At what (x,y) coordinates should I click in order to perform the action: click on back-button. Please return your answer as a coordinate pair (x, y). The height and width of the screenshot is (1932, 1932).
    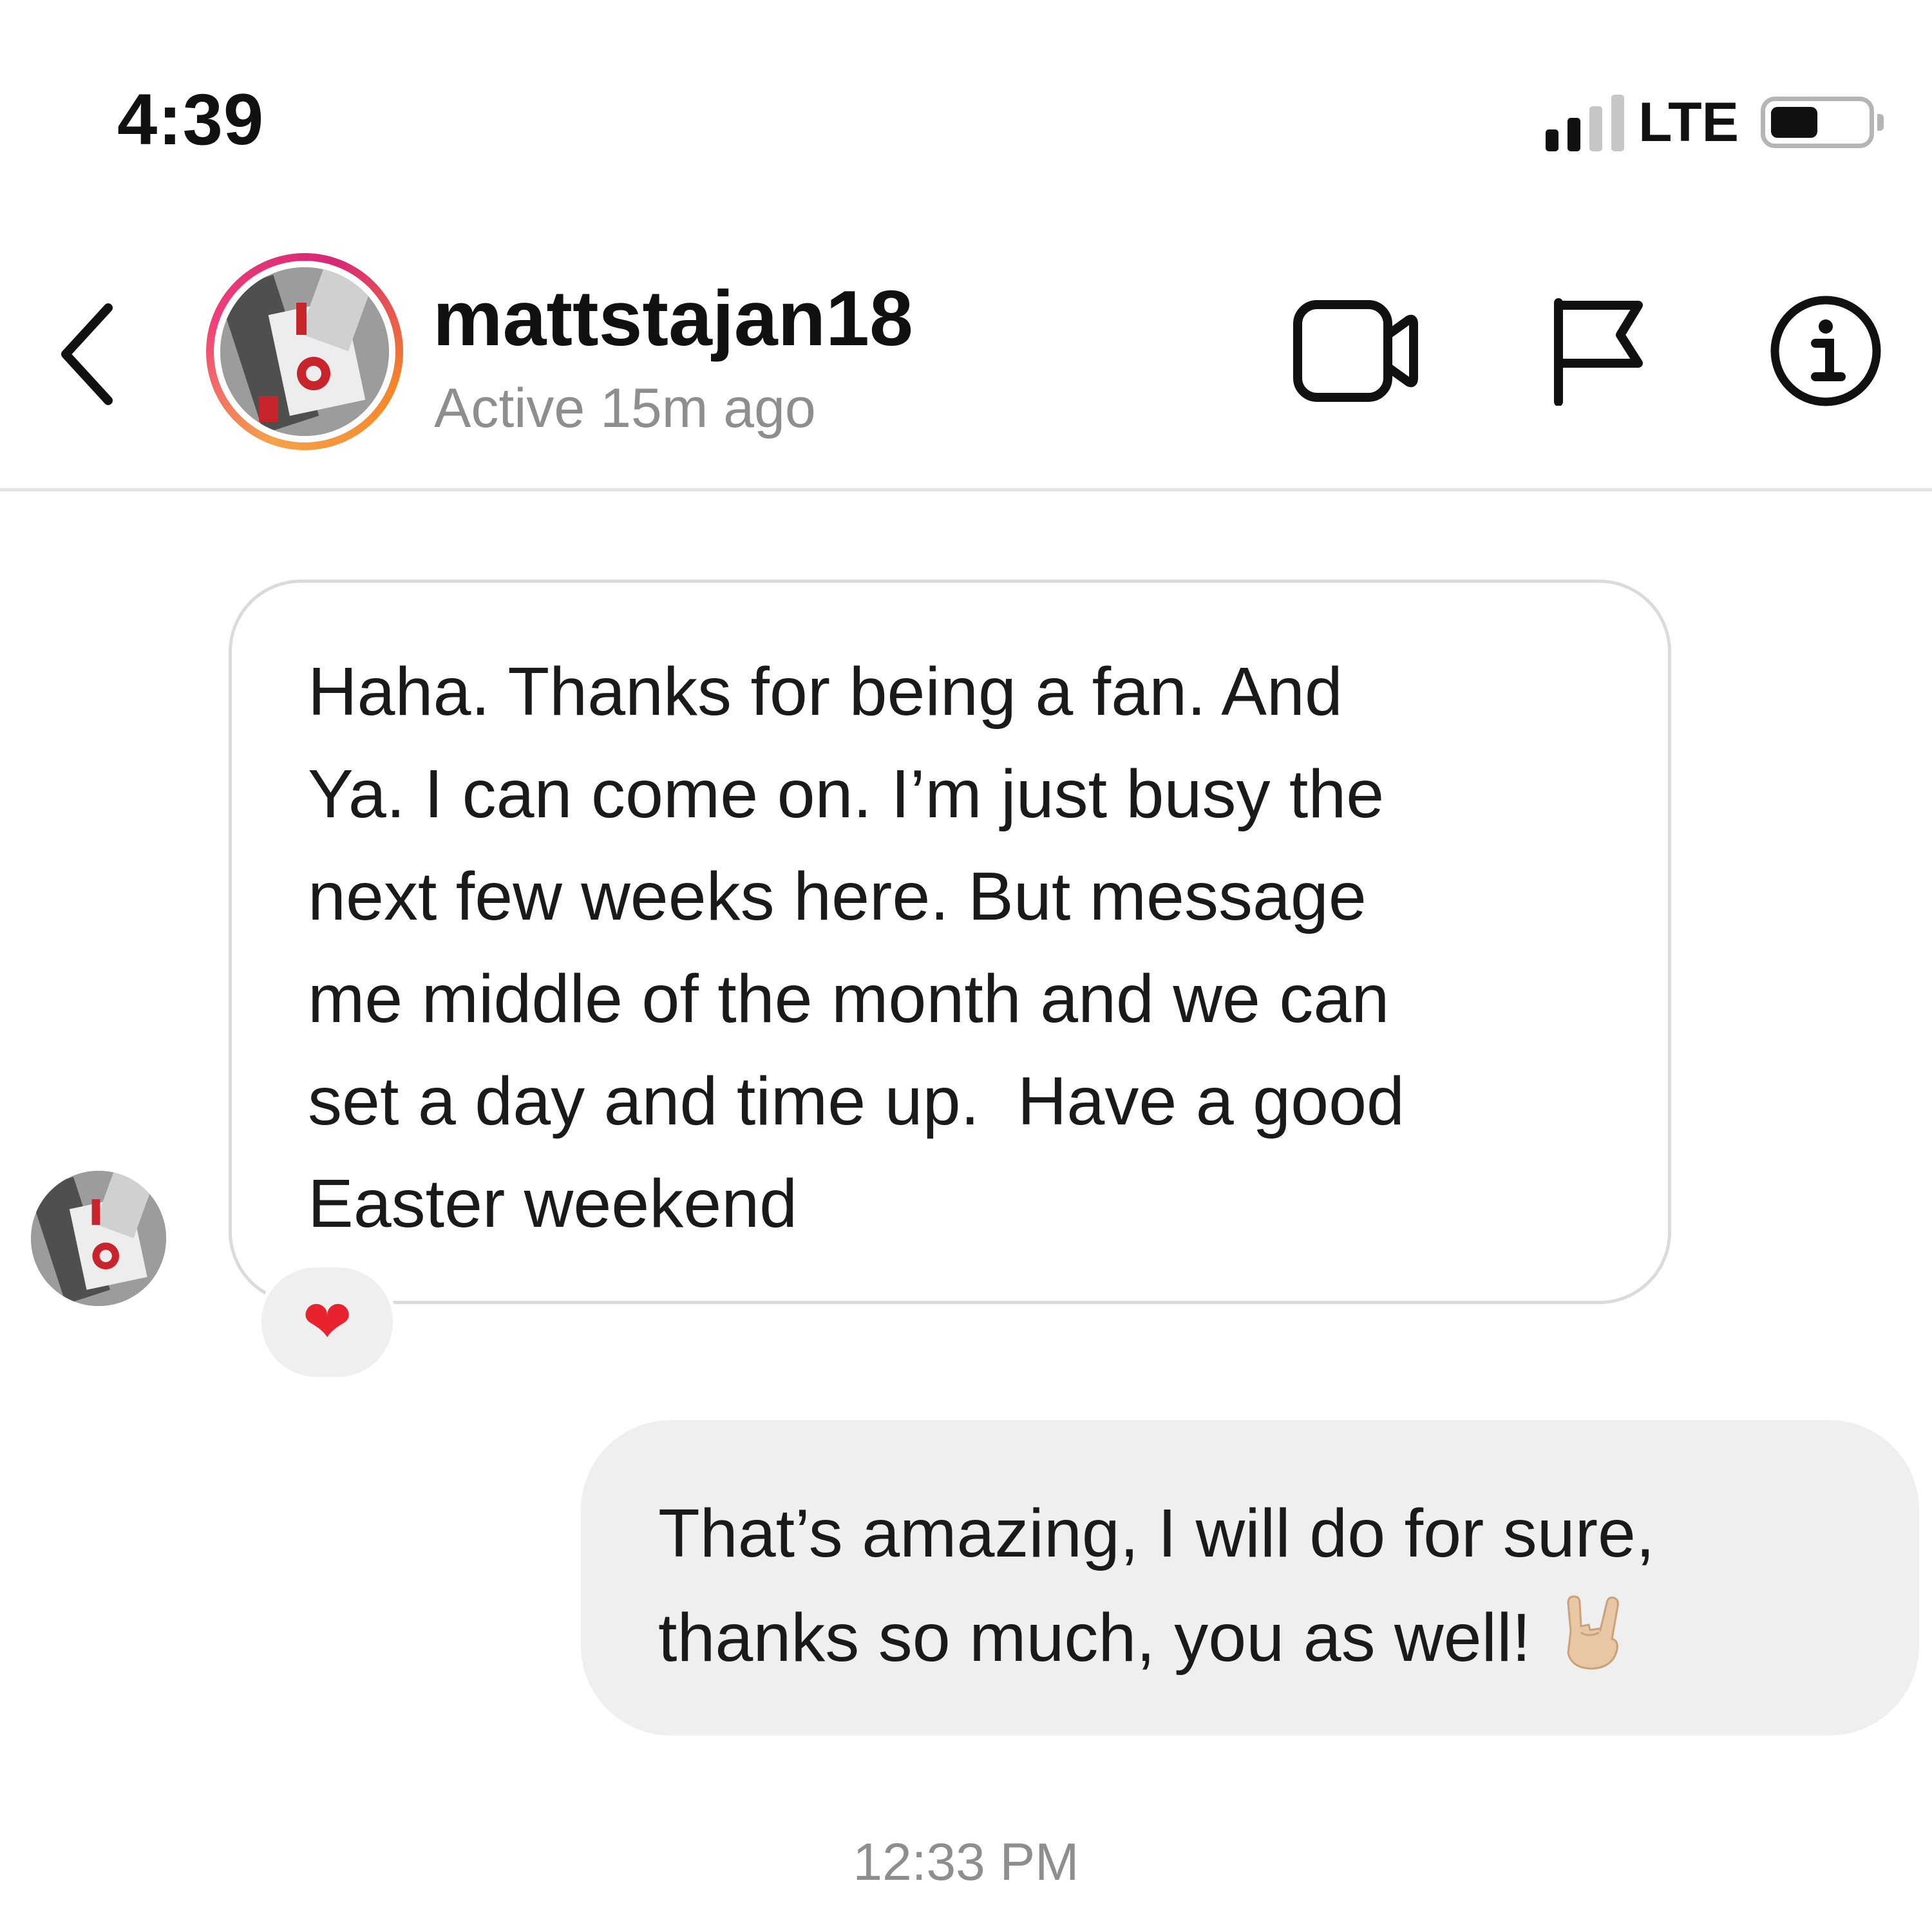
    Looking at the image, I should click on (87, 354).